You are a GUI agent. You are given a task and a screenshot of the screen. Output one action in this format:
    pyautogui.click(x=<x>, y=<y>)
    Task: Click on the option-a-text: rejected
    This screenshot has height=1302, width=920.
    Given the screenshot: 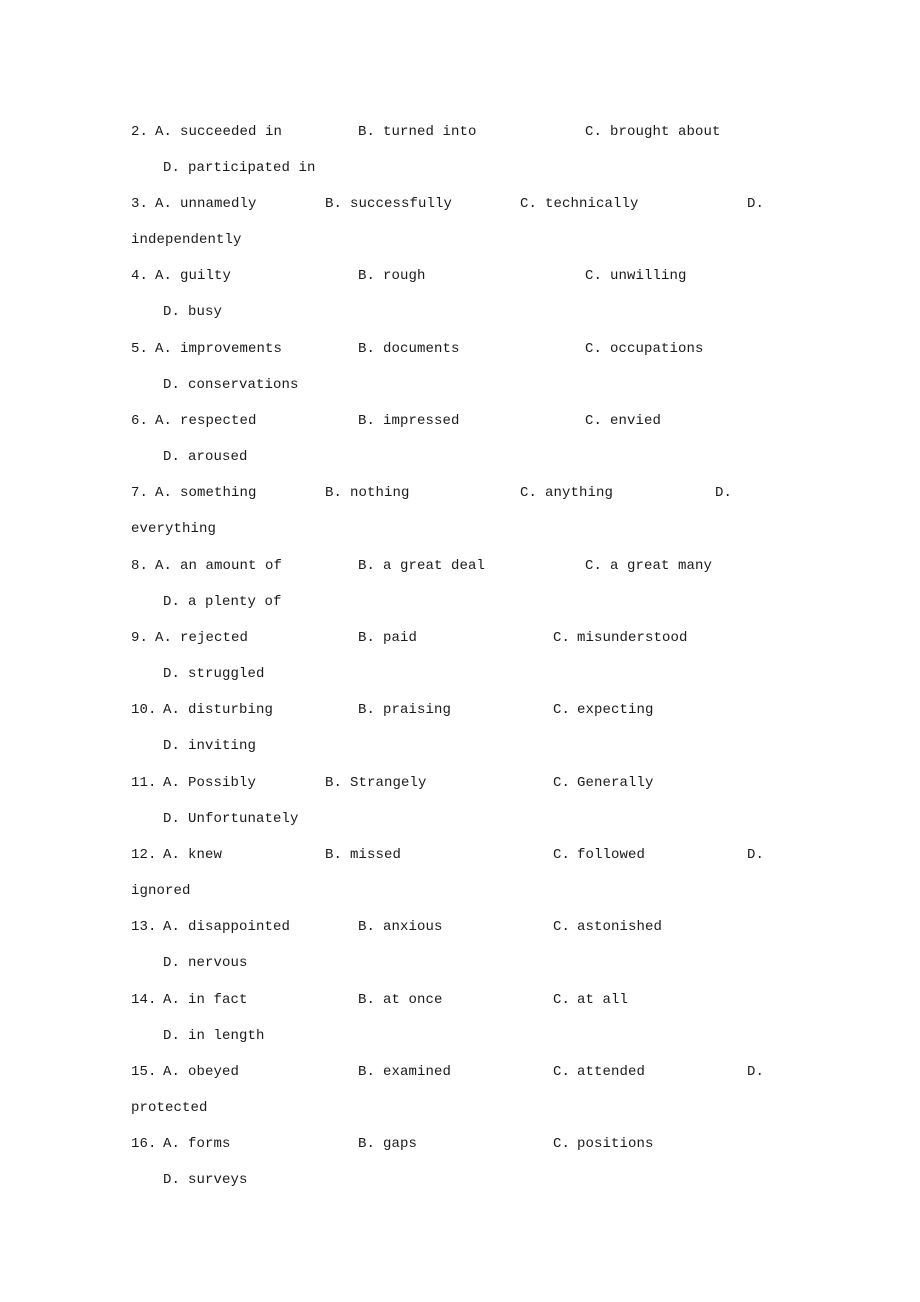 What is the action you would take?
    pyautogui.click(x=214, y=638)
    